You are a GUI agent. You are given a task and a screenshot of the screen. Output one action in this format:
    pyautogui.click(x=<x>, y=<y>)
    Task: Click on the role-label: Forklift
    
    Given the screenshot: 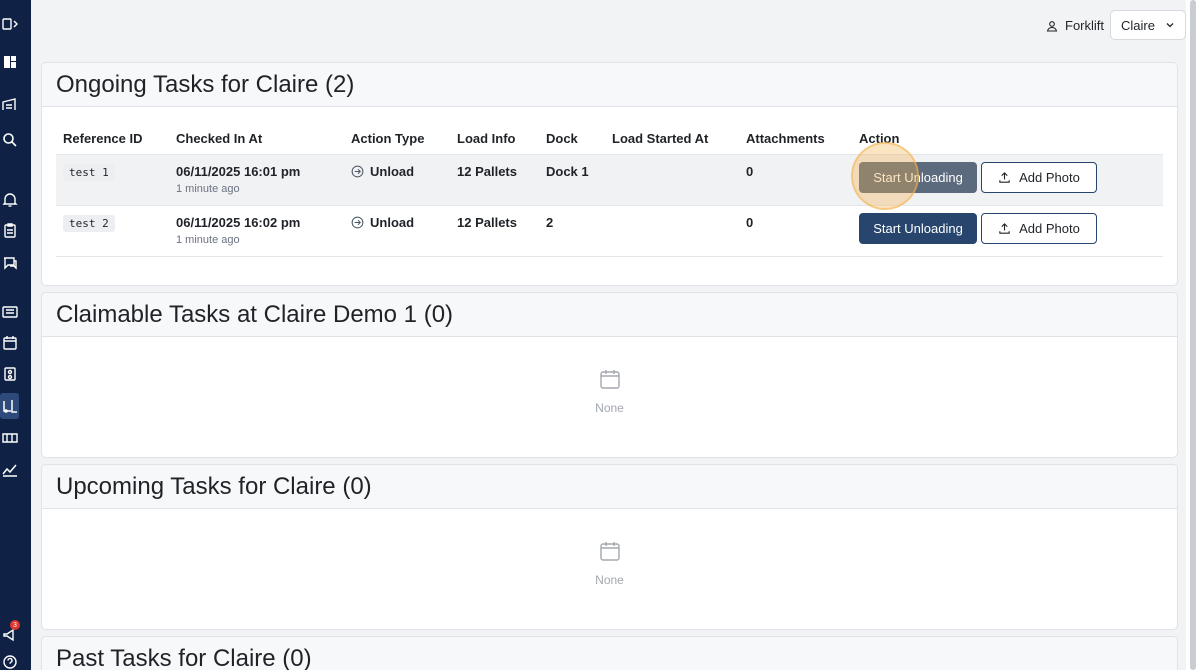 What is the action you would take?
    pyautogui.click(x=1084, y=25)
    